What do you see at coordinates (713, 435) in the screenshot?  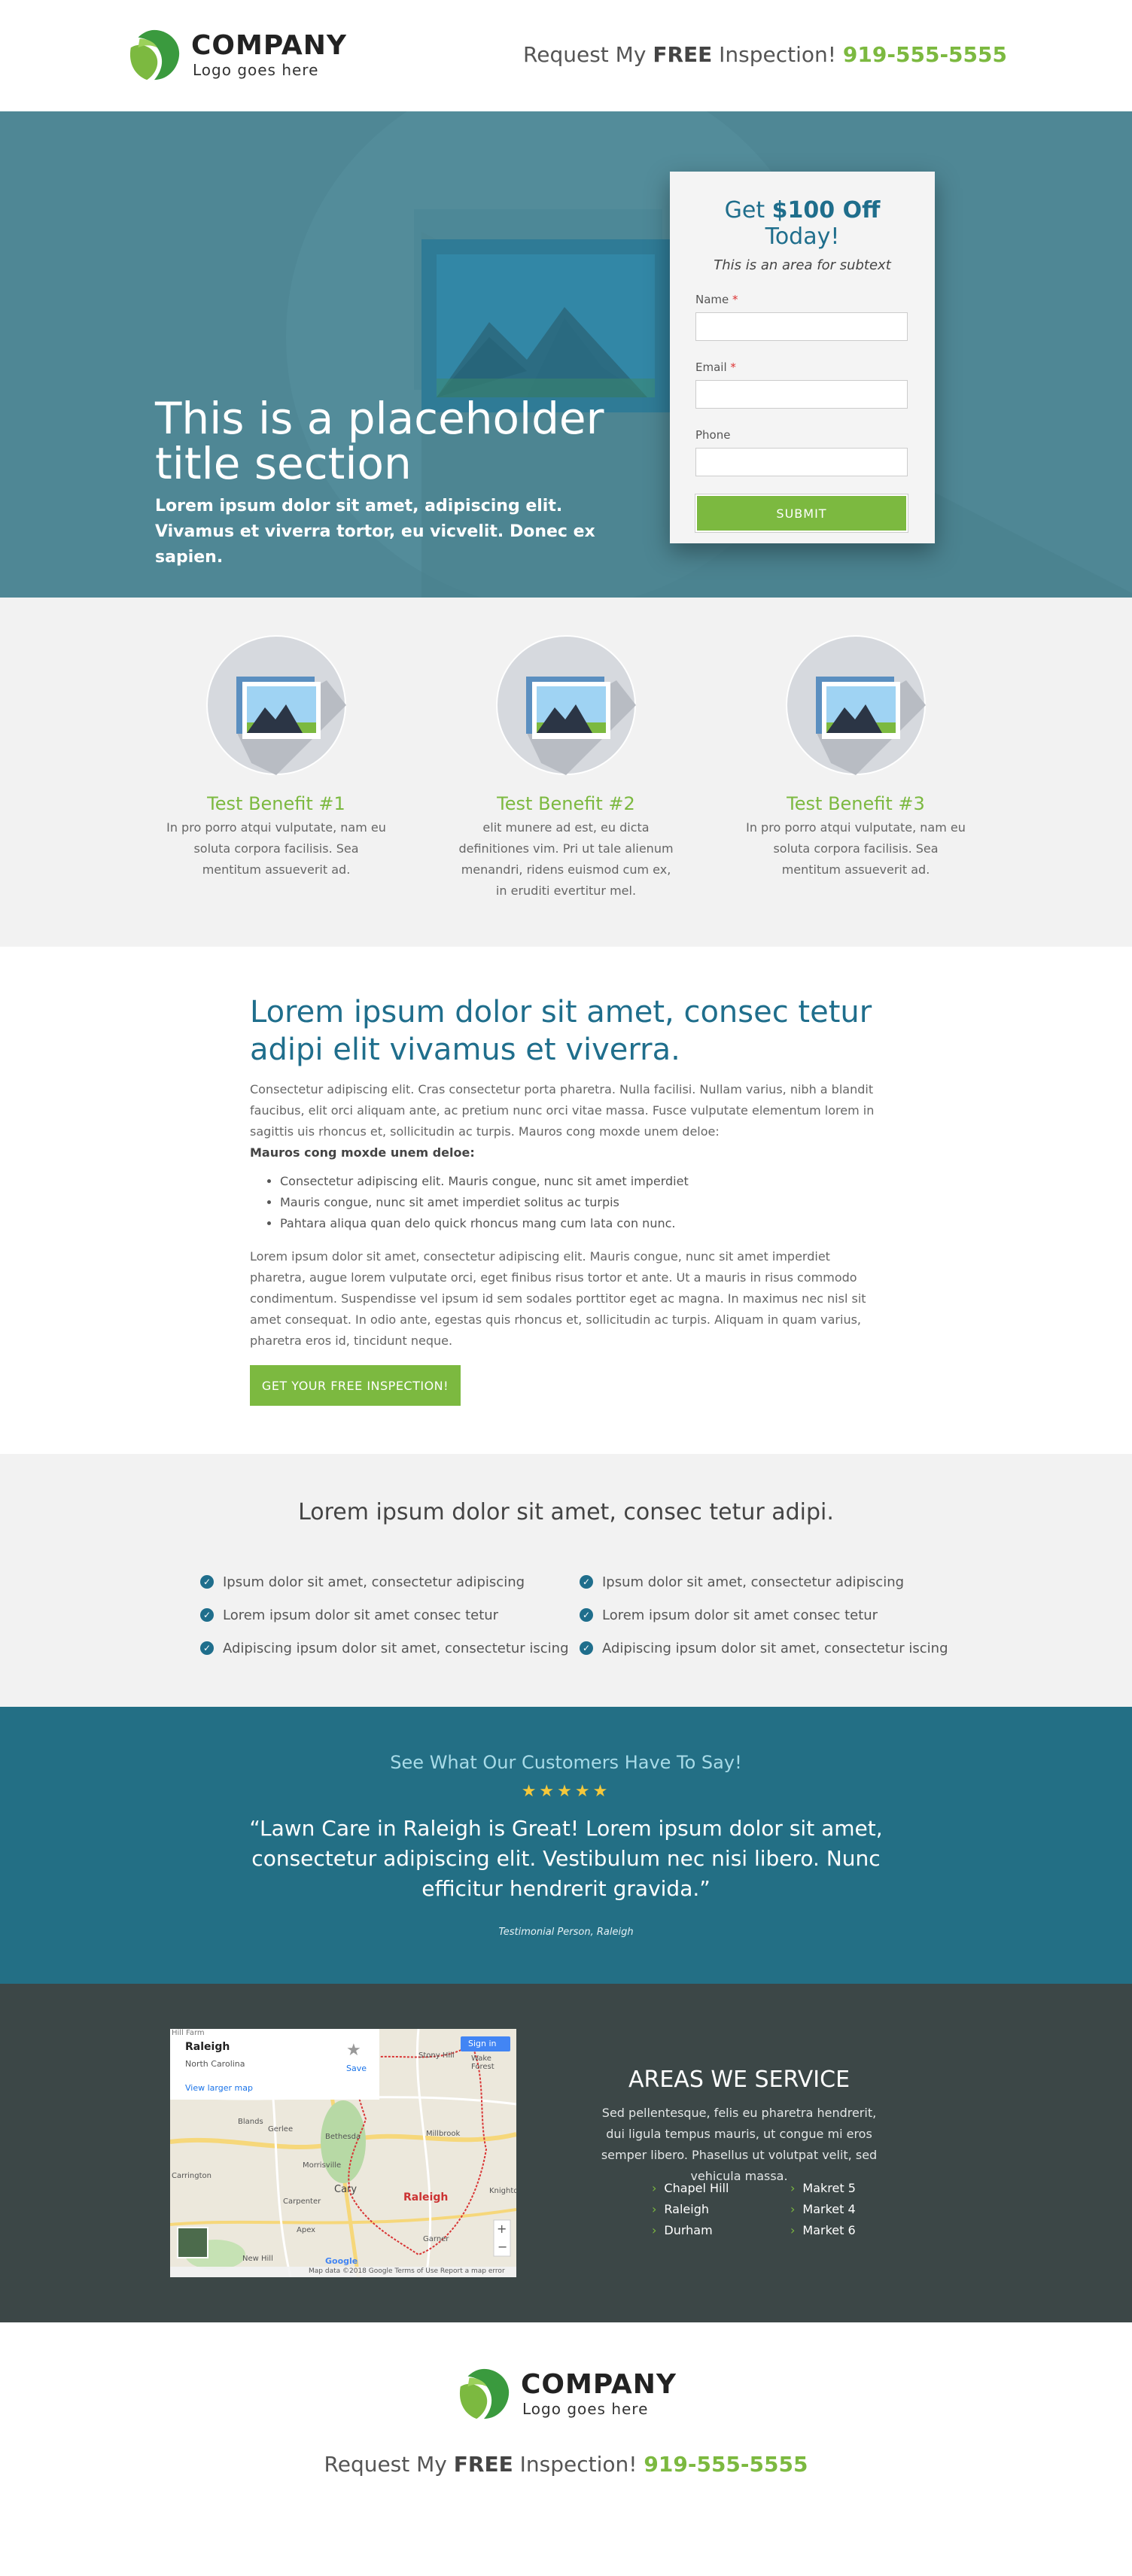 I see `phone-label: Phone` at bounding box center [713, 435].